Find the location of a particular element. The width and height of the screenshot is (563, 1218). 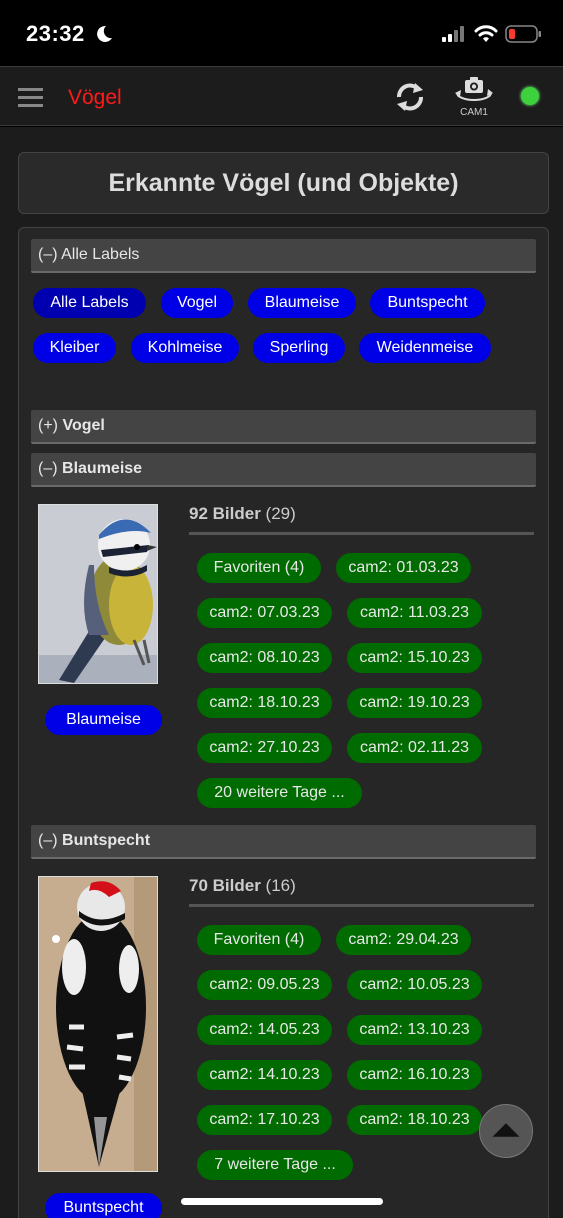

day-chip: cam2: 19.10.23 is located at coordinates (414, 703).